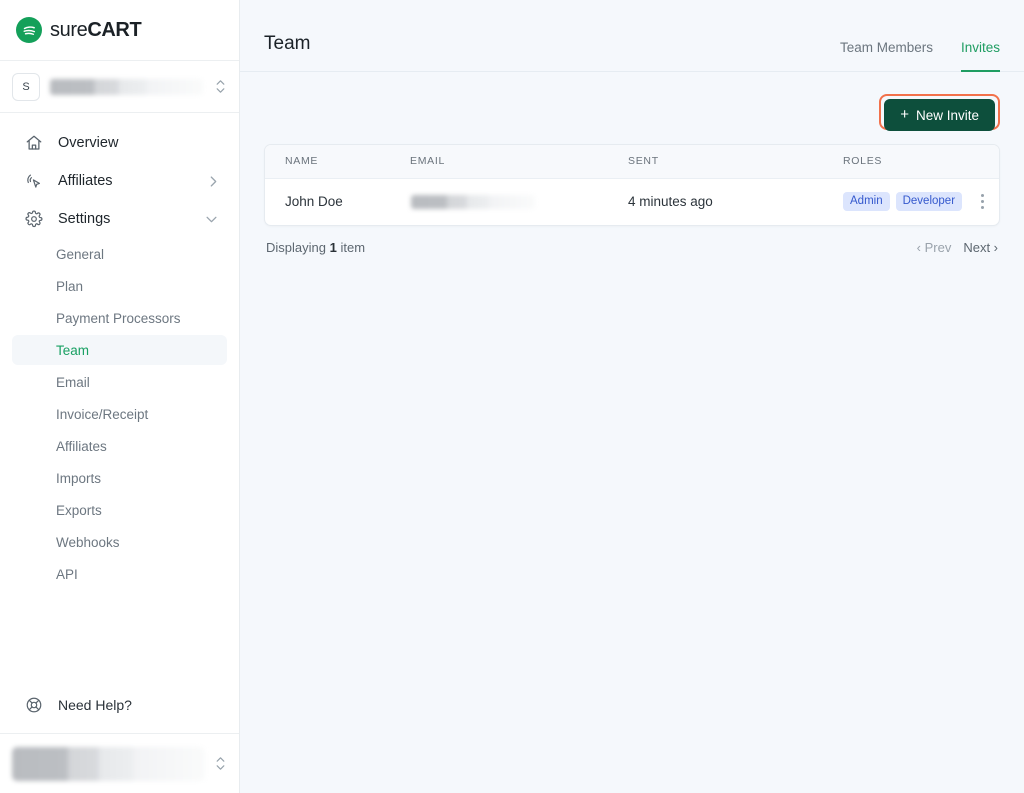 This screenshot has height=793, width=1024. I want to click on sidebar-item-label: Settings, so click(84, 219).